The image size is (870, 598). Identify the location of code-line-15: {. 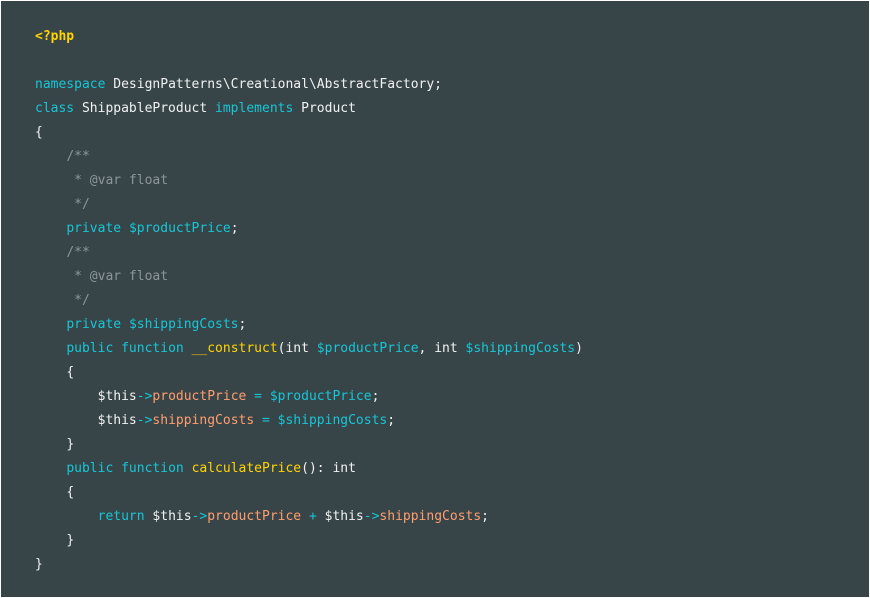
(309, 373).